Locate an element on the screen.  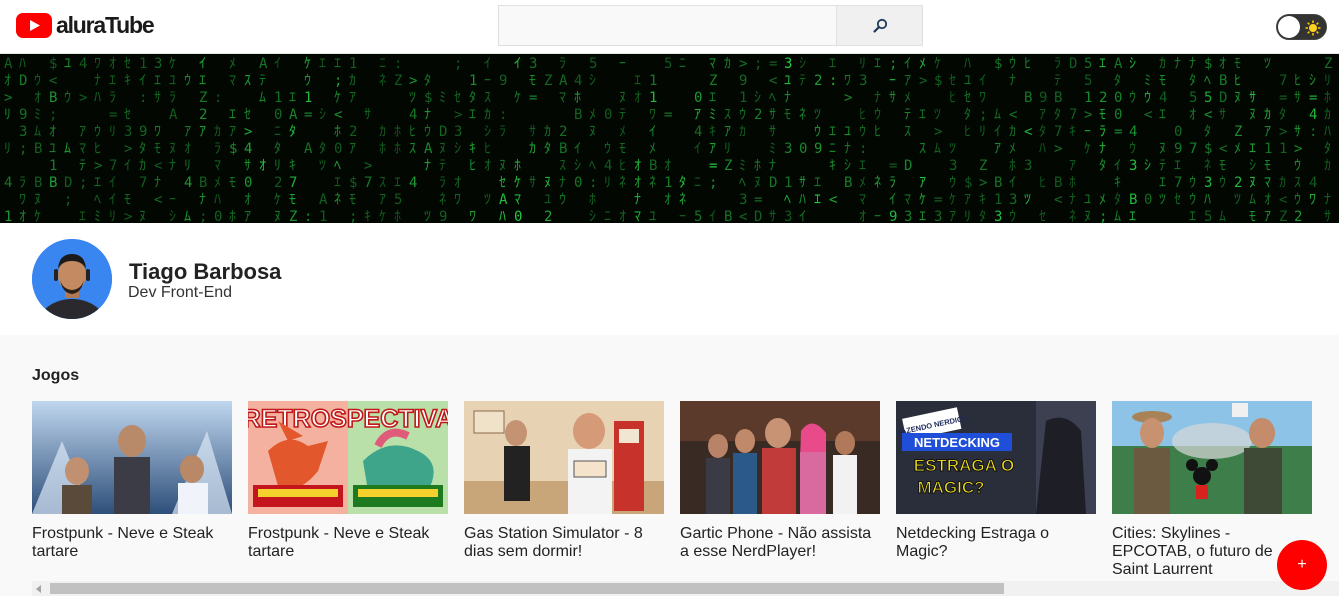
avatar is located at coordinates (72, 279).